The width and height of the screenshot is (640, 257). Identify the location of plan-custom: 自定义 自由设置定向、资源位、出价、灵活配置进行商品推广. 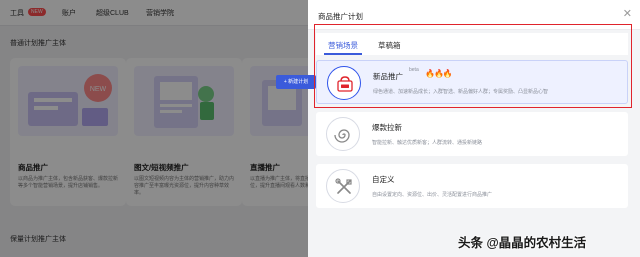
(472, 186).